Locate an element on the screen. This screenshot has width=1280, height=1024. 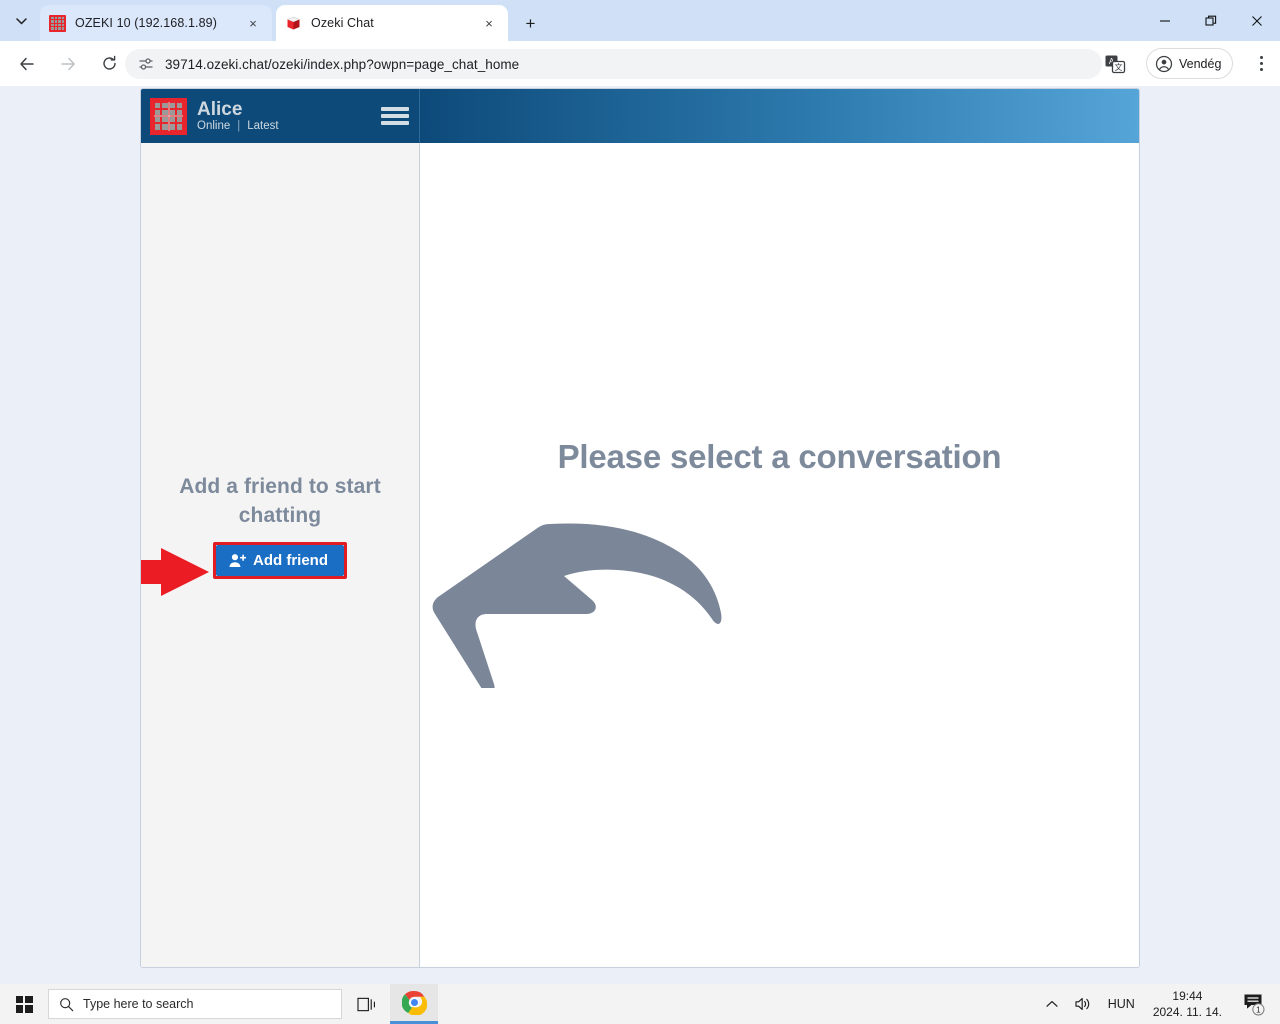
conversation-header-bar is located at coordinates (779, 116).